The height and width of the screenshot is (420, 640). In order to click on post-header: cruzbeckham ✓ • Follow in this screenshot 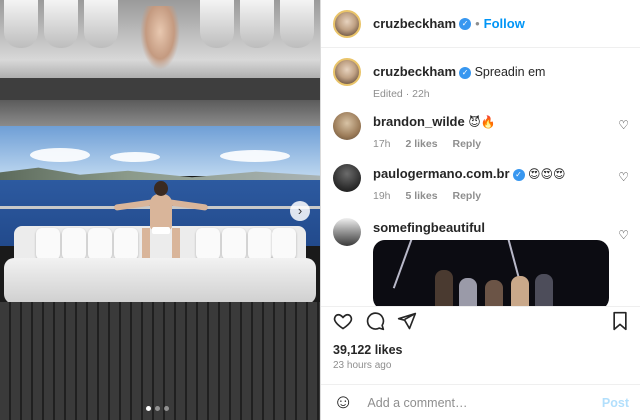, I will do `click(480, 24)`.